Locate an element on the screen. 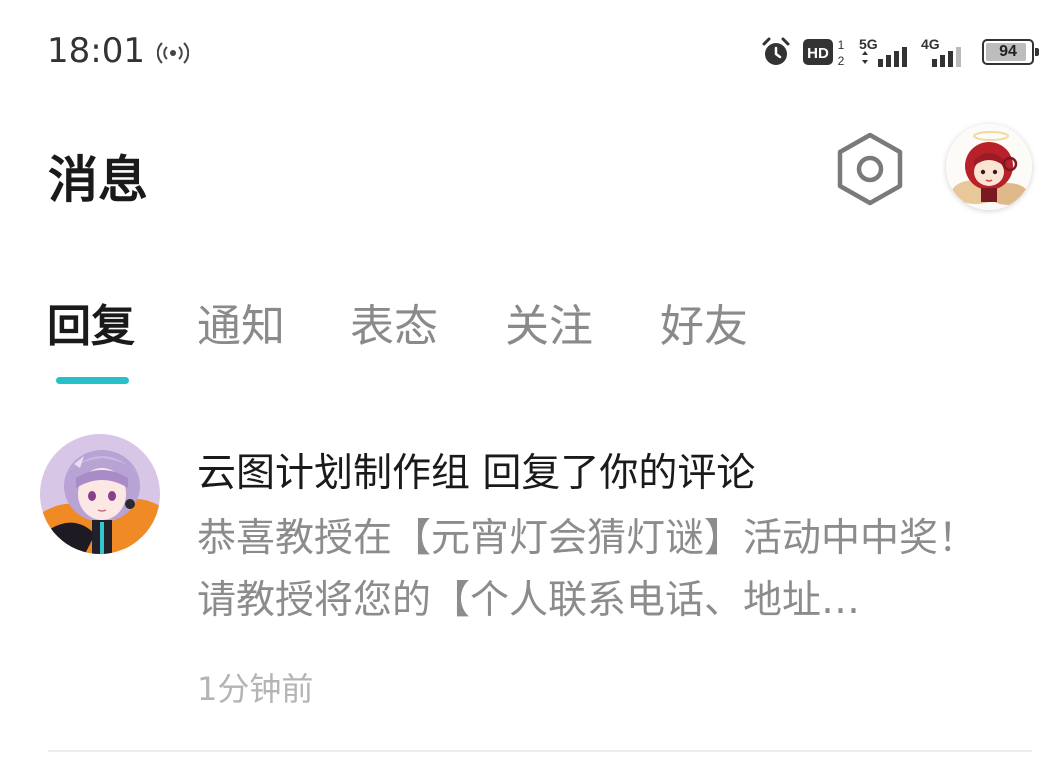 This screenshot has height=776, width=1048. tab-friends: 好友 is located at coordinates (704, 322).